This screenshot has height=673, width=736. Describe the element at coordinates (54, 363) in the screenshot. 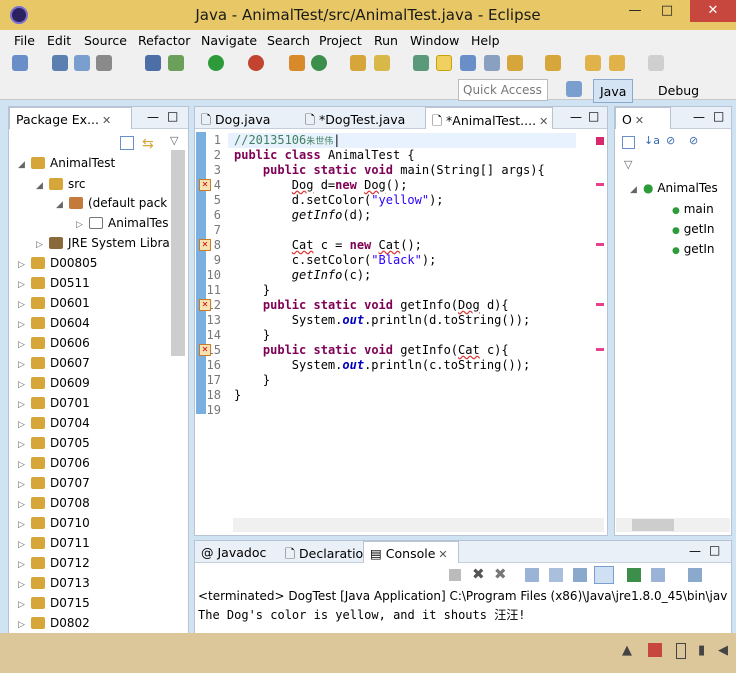

I see `tree-project-row: ▷ D0607` at that location.